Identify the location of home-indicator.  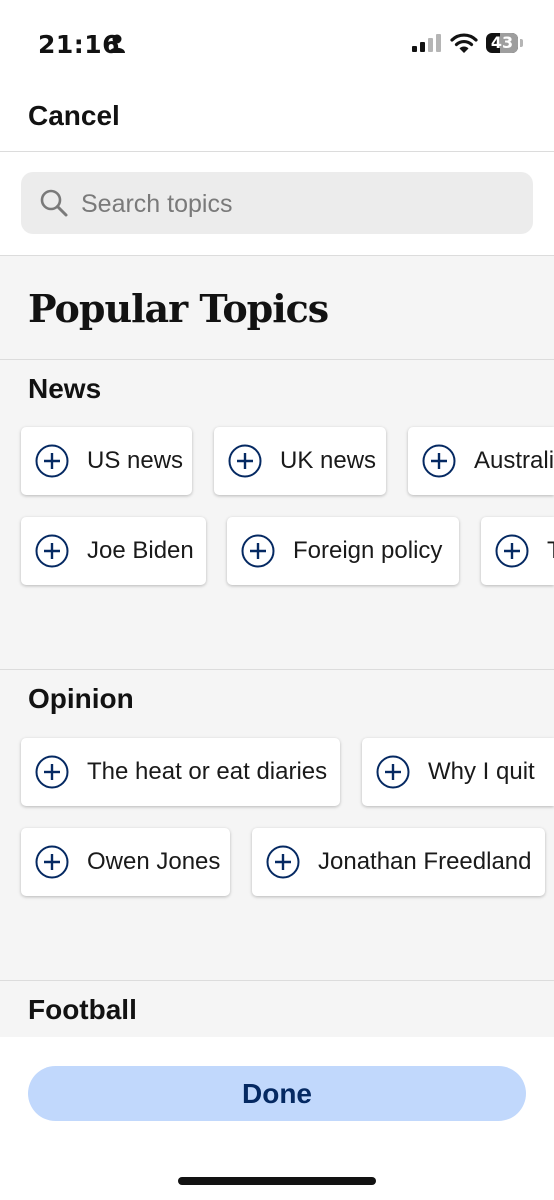
(277, 1181).